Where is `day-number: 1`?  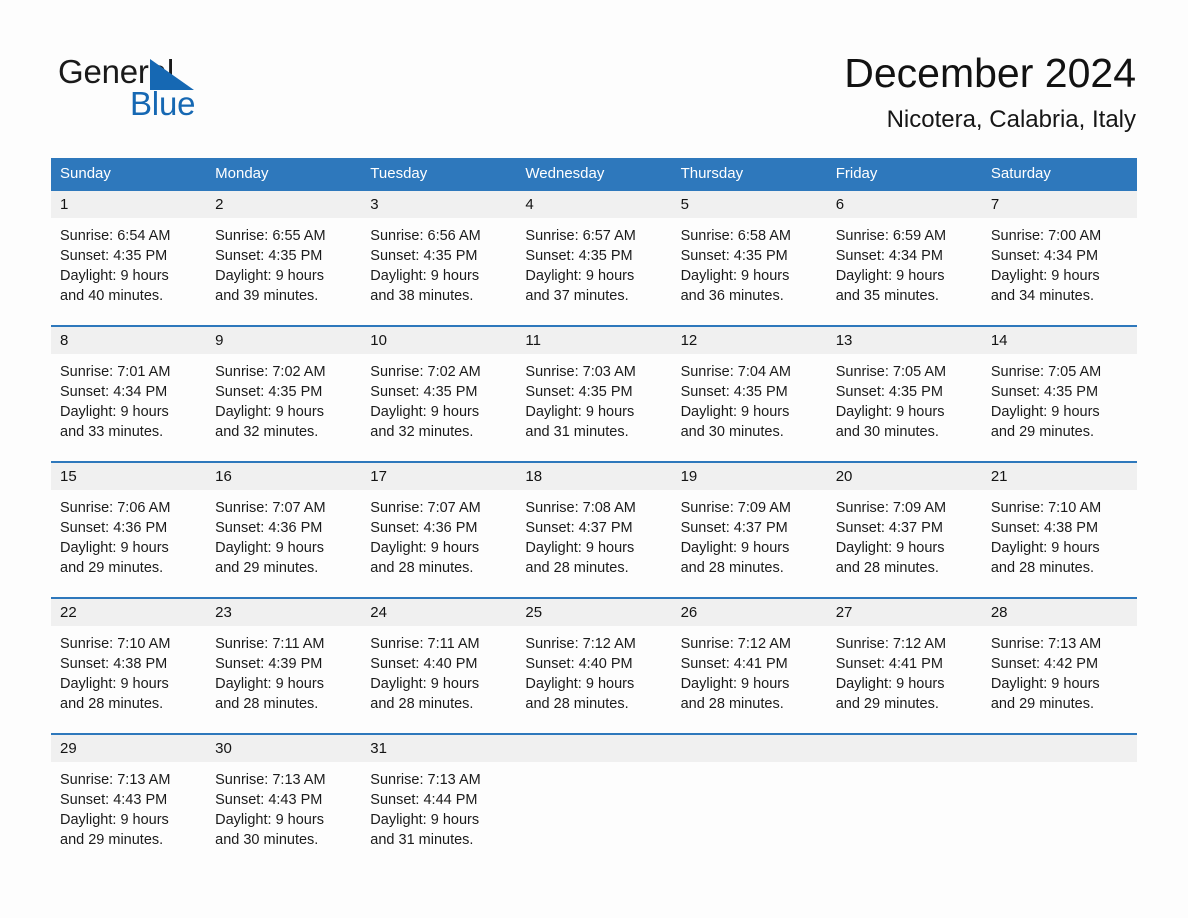
day-number: 1 is located at coordinates (128, 204).